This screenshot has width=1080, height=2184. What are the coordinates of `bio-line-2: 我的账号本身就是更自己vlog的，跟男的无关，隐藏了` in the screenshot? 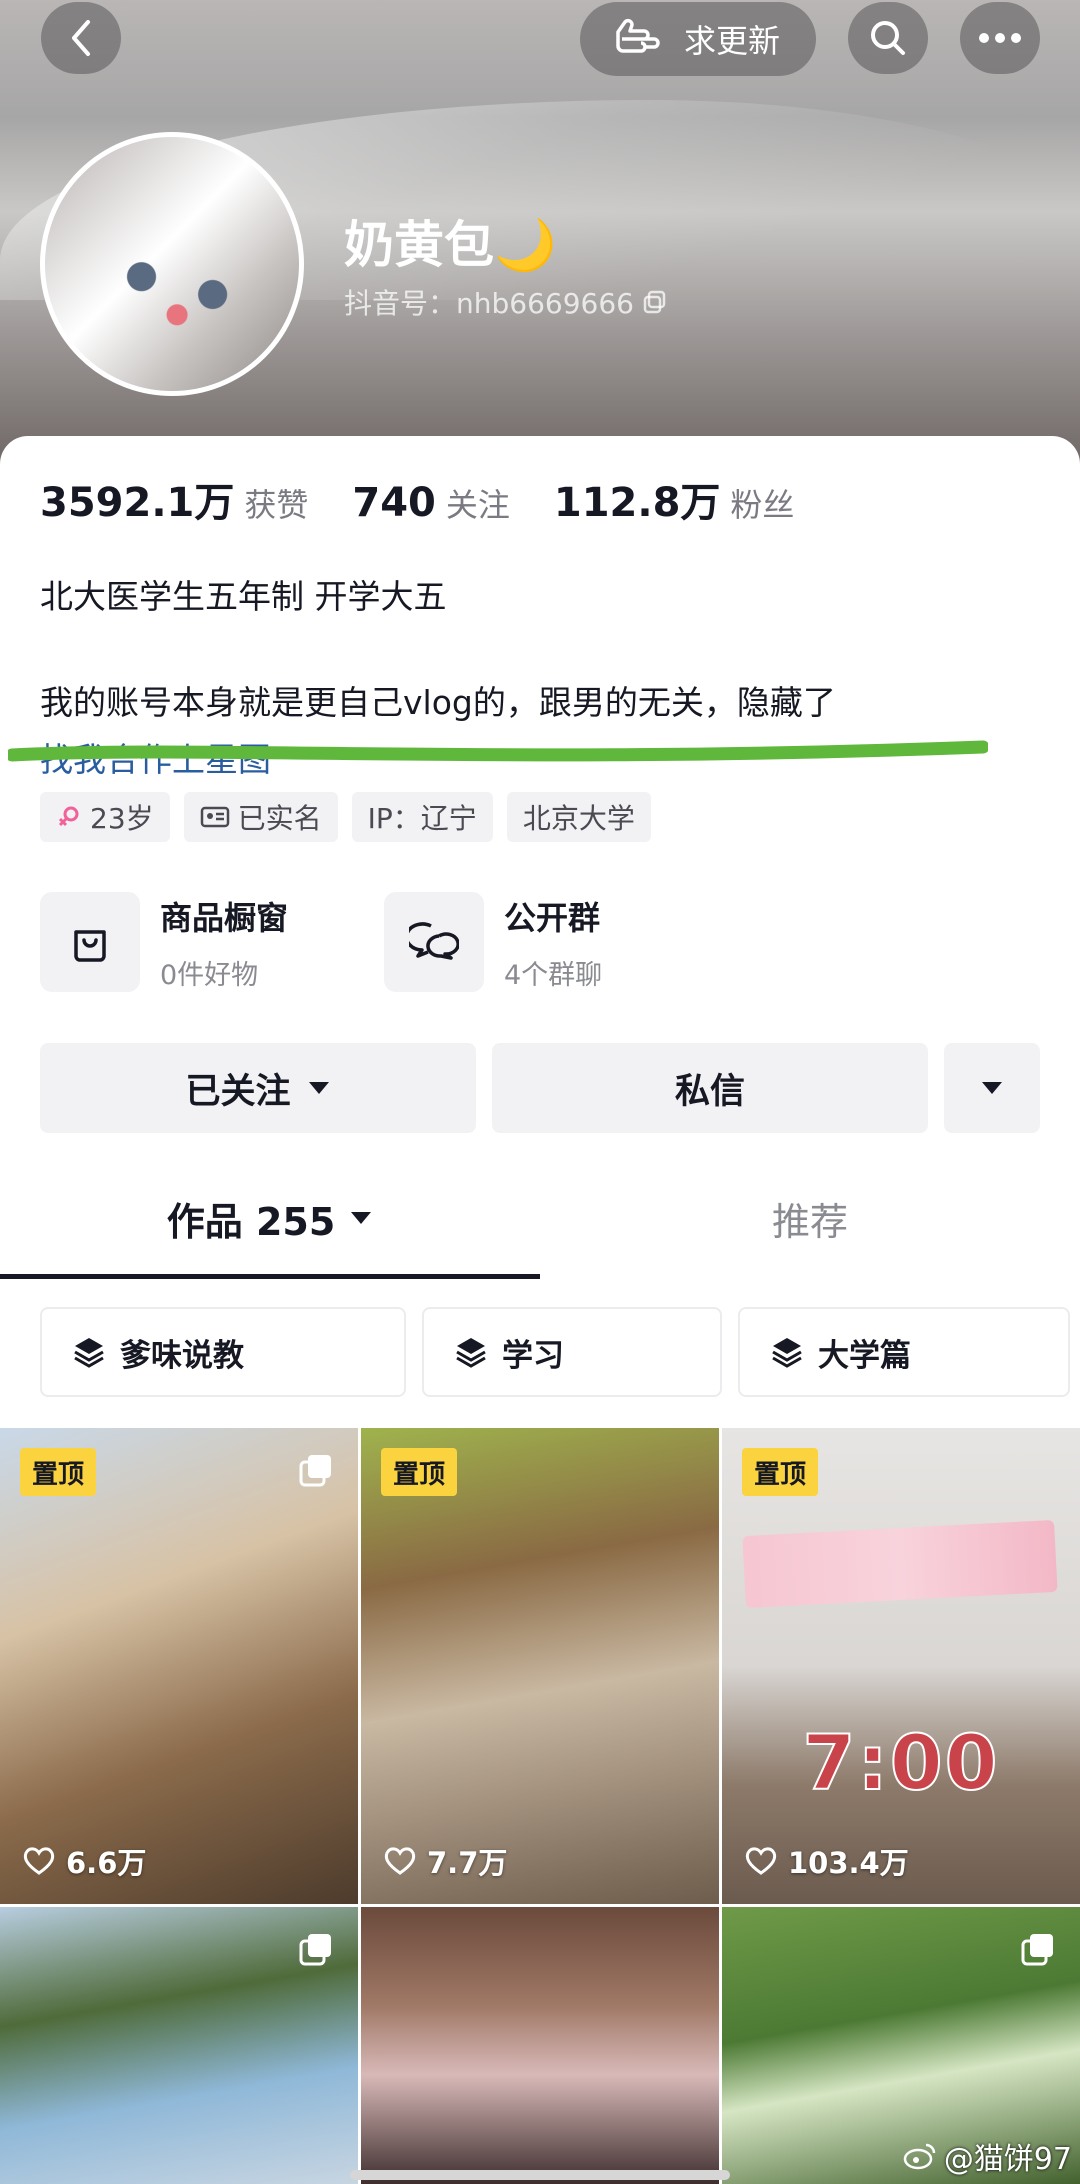 It's located at (438, 702).